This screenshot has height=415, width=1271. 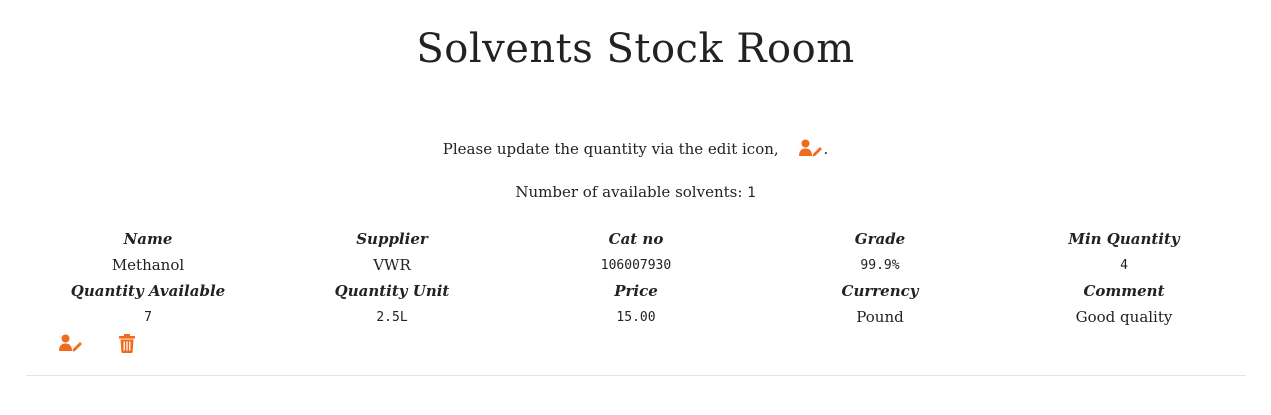 I want to click on value-grade: 99.9%, so click(x=880, y=265).